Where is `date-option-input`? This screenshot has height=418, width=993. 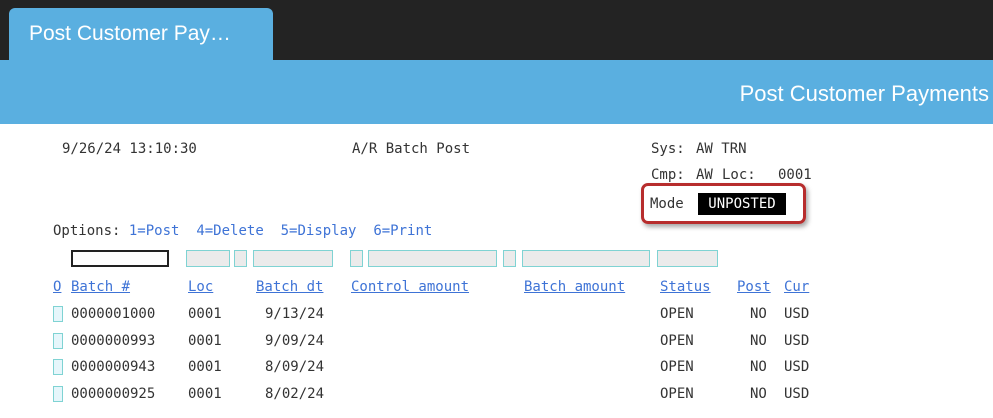
date-option-input is located at coordinates (240, 258).